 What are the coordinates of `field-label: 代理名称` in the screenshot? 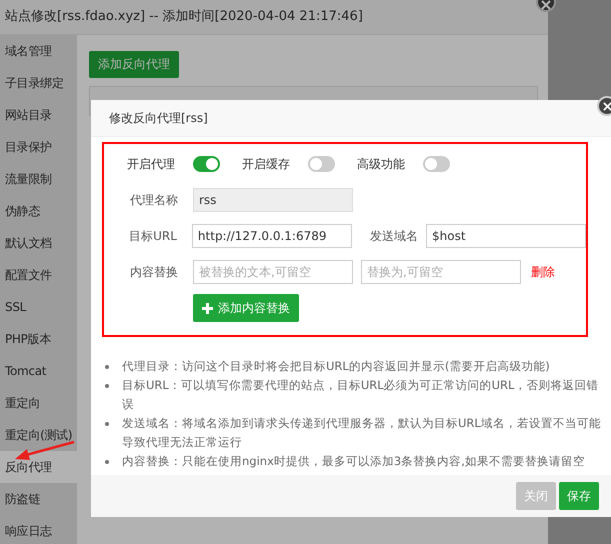 It's located at (153, 200).